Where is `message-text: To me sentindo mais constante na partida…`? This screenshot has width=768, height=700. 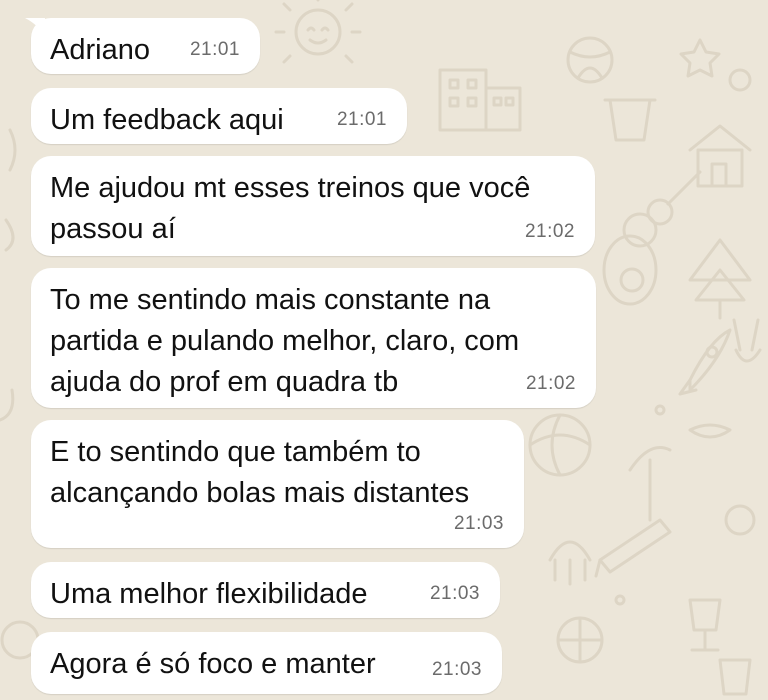 message-text: To me sentindo mais constante na partida… is located at coordinates (285, 341).